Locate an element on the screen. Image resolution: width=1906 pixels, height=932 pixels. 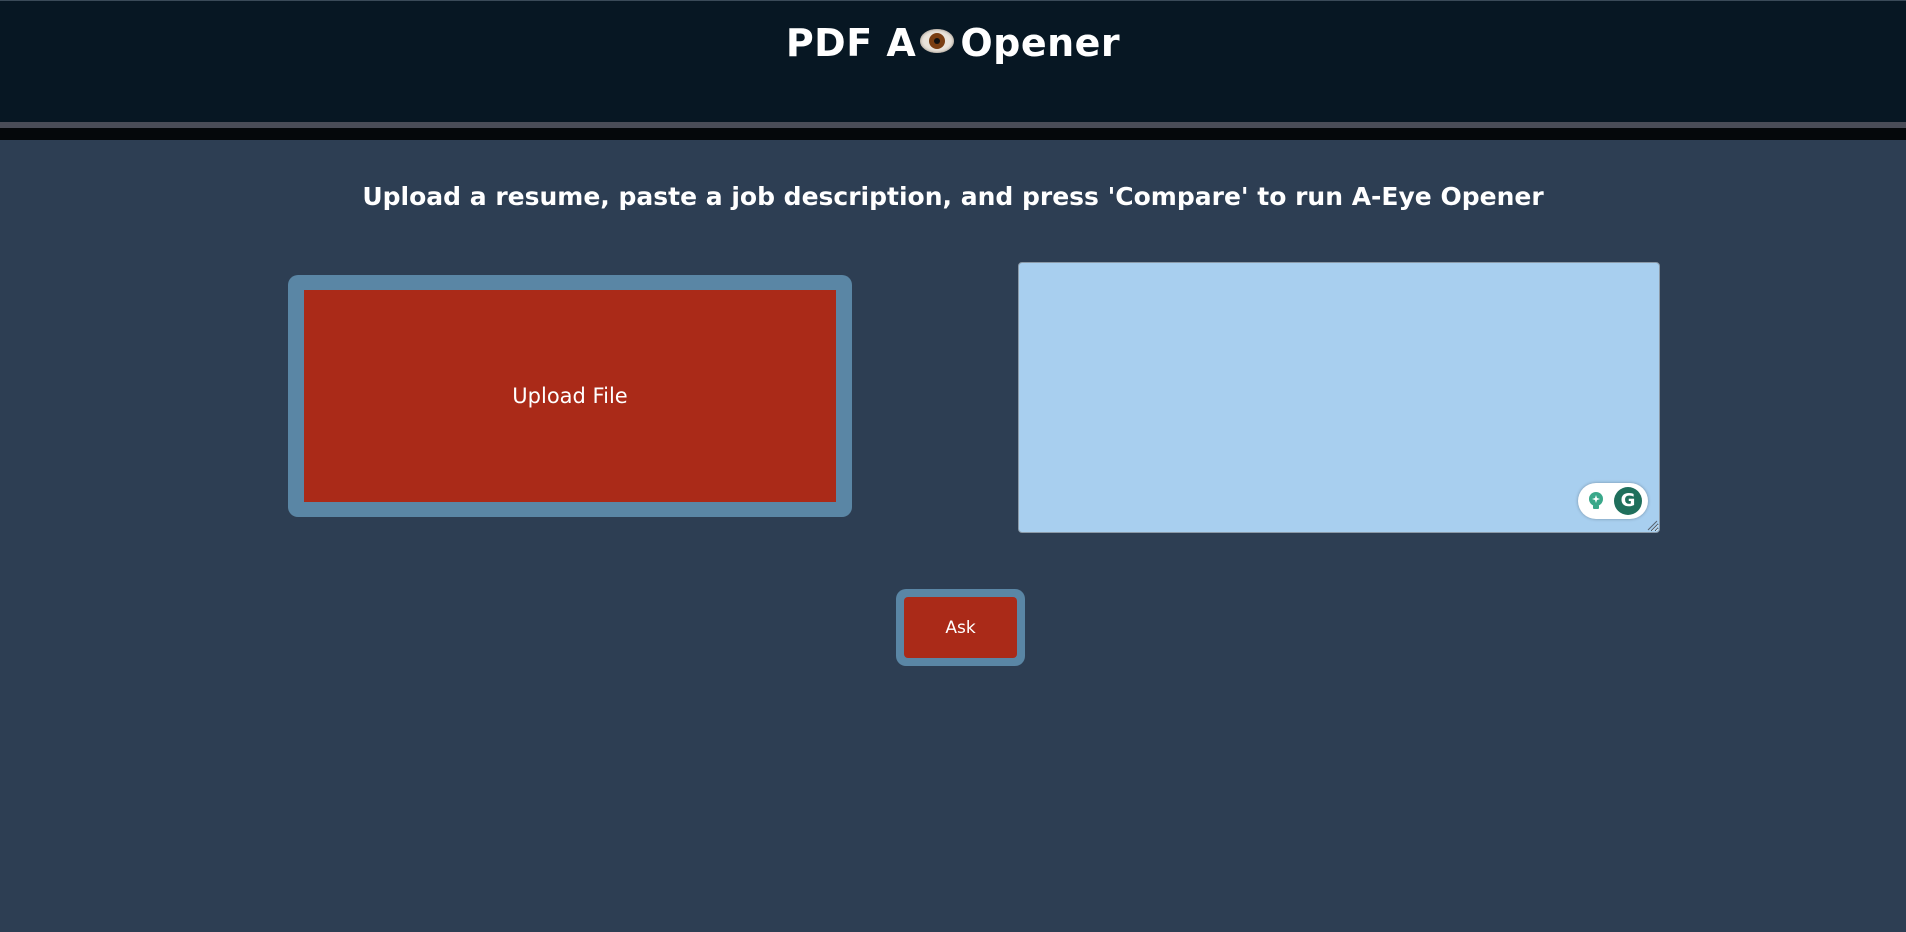
page-title: PDF A Opener is located at coordinates (953, 43).